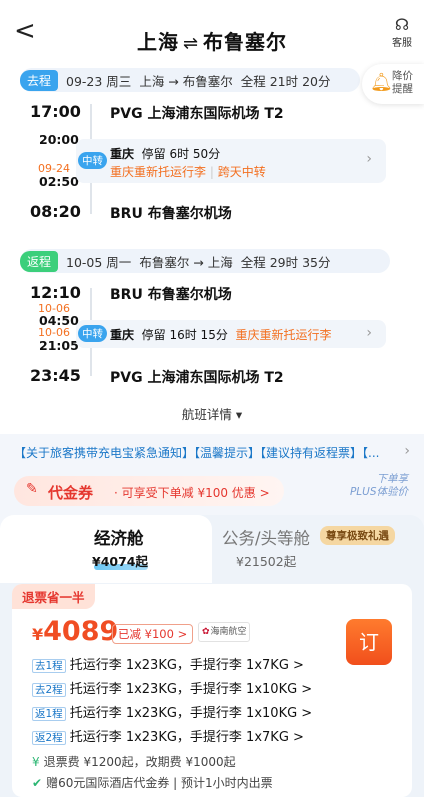  What do you see at coordinates (245, 42) in the screenshot?
I see `destination-city: 布鲁塞尔` at bounding box center [245, 42].